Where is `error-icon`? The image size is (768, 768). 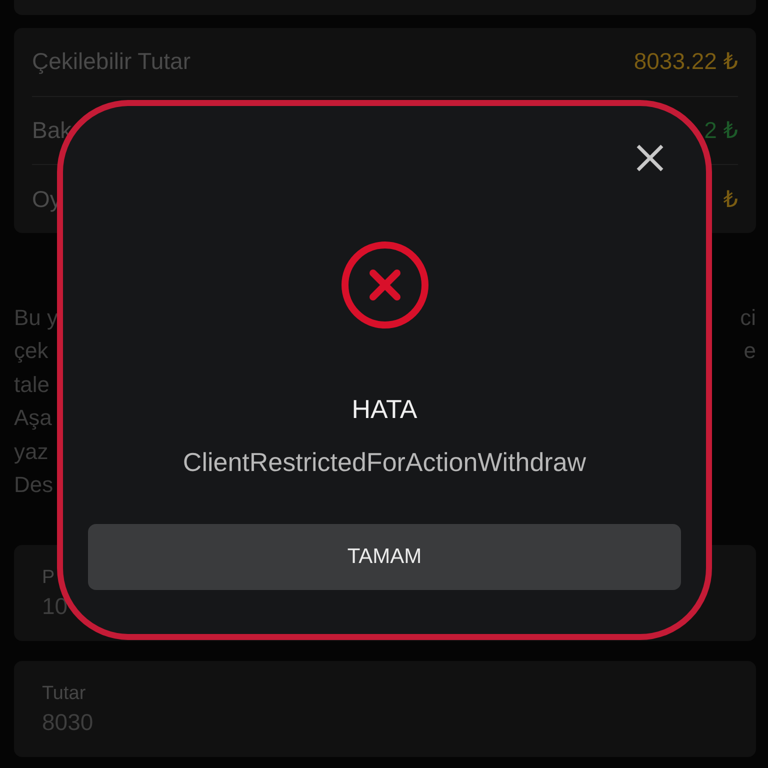 error-icon is located at coordinates (385, 285).